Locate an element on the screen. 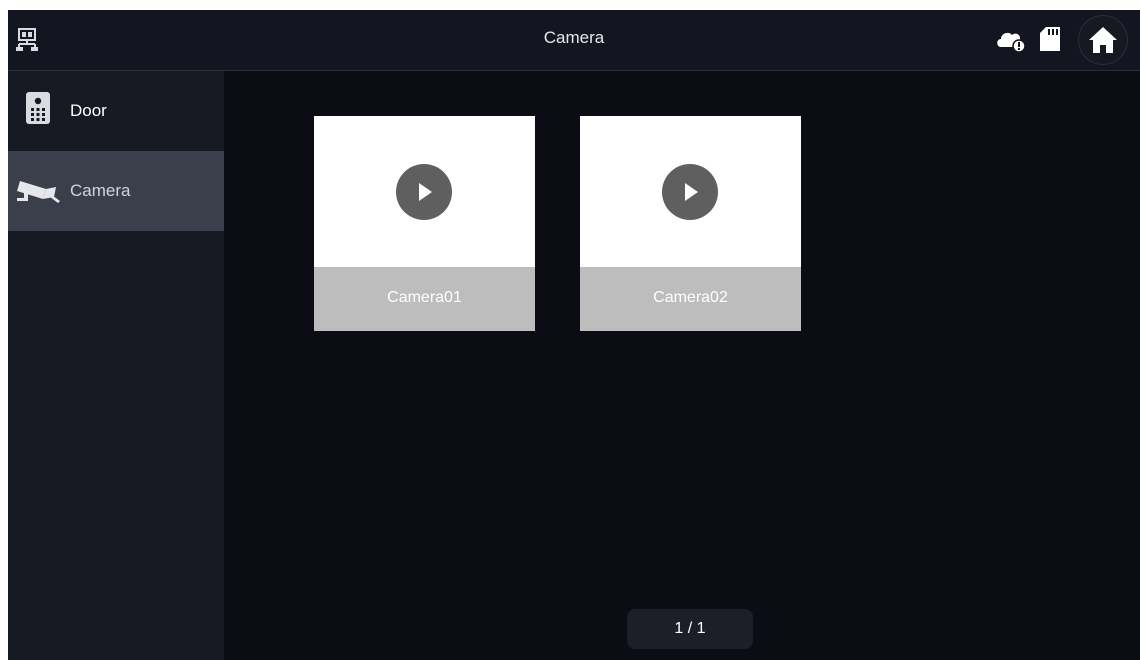 The width and height of the screenshot is (1140, 660). sidebar-item-door: Door is located at coordinates (116, 111).